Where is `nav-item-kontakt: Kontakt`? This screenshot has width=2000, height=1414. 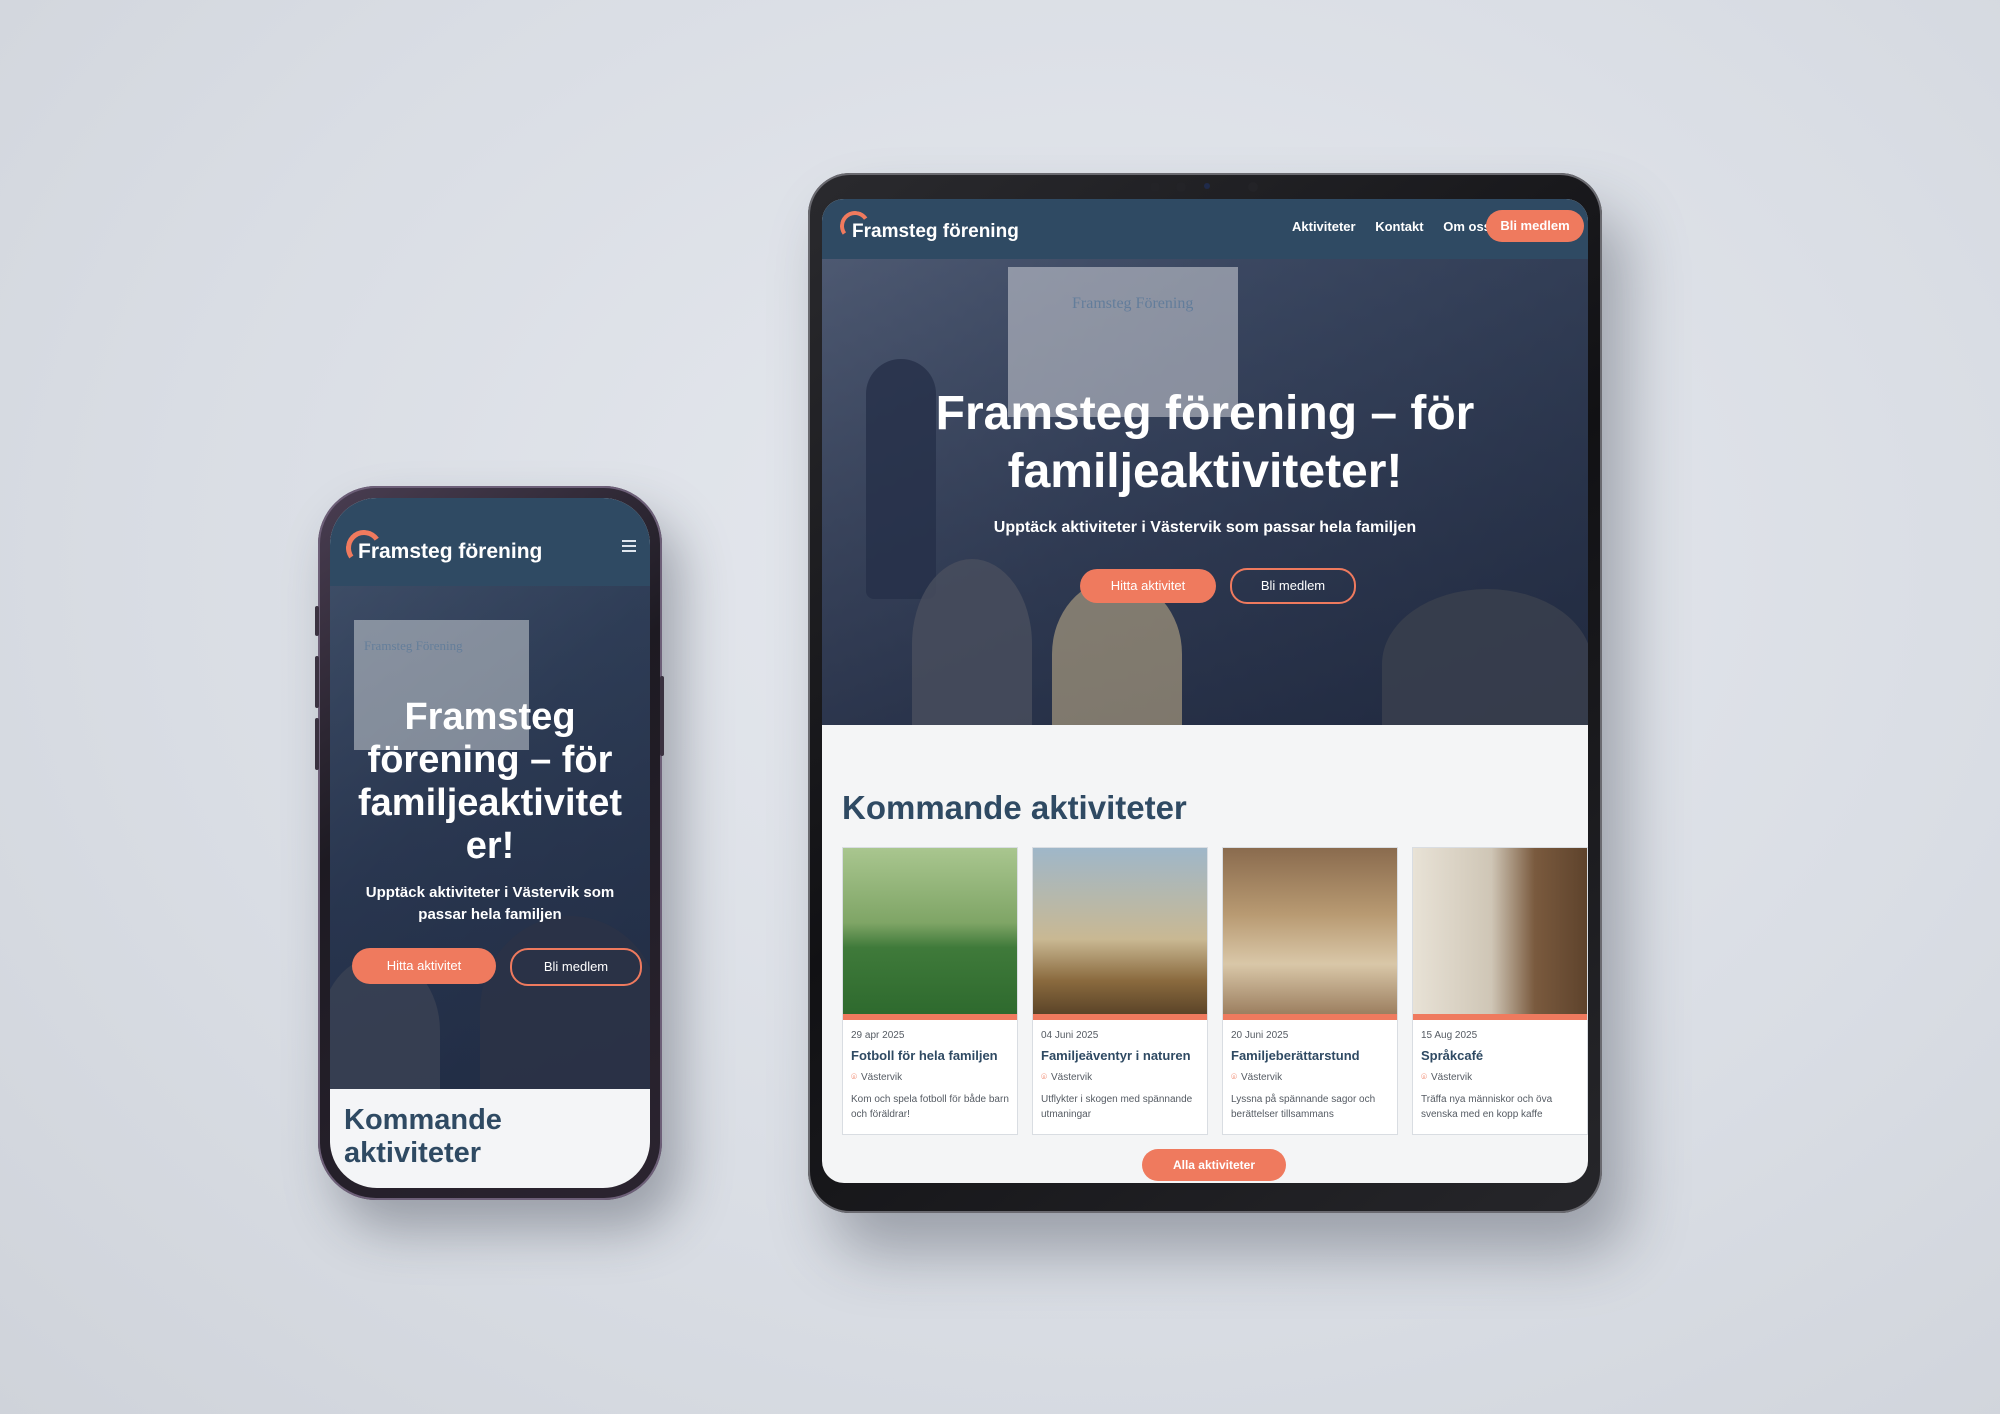
nav-item-kontakt: Kontakt is located at coordinates (1399, 226).